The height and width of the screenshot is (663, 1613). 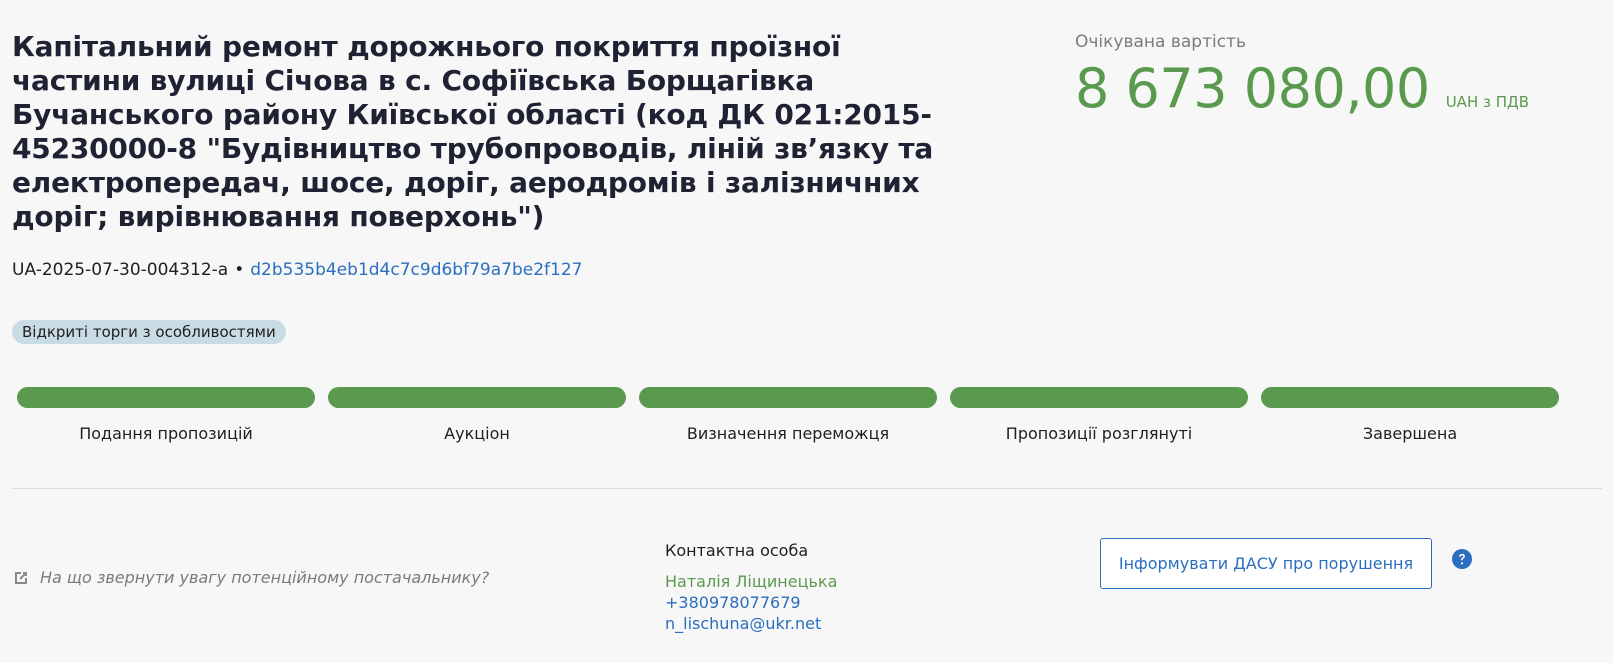 I want to click on stage-label: Аукціон, so click(x=477, y=433).